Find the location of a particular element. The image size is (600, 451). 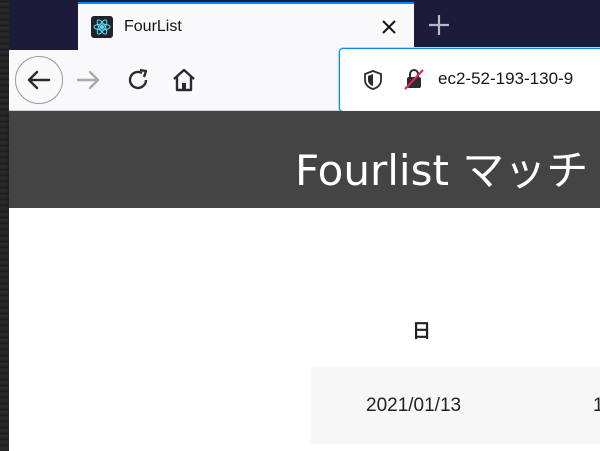

back-button is located at coordinates (39, 80).